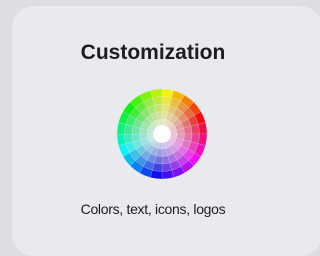 This screenshot has height=256, width=320. I want to click on color-wheel-icon, so click(162, 134).